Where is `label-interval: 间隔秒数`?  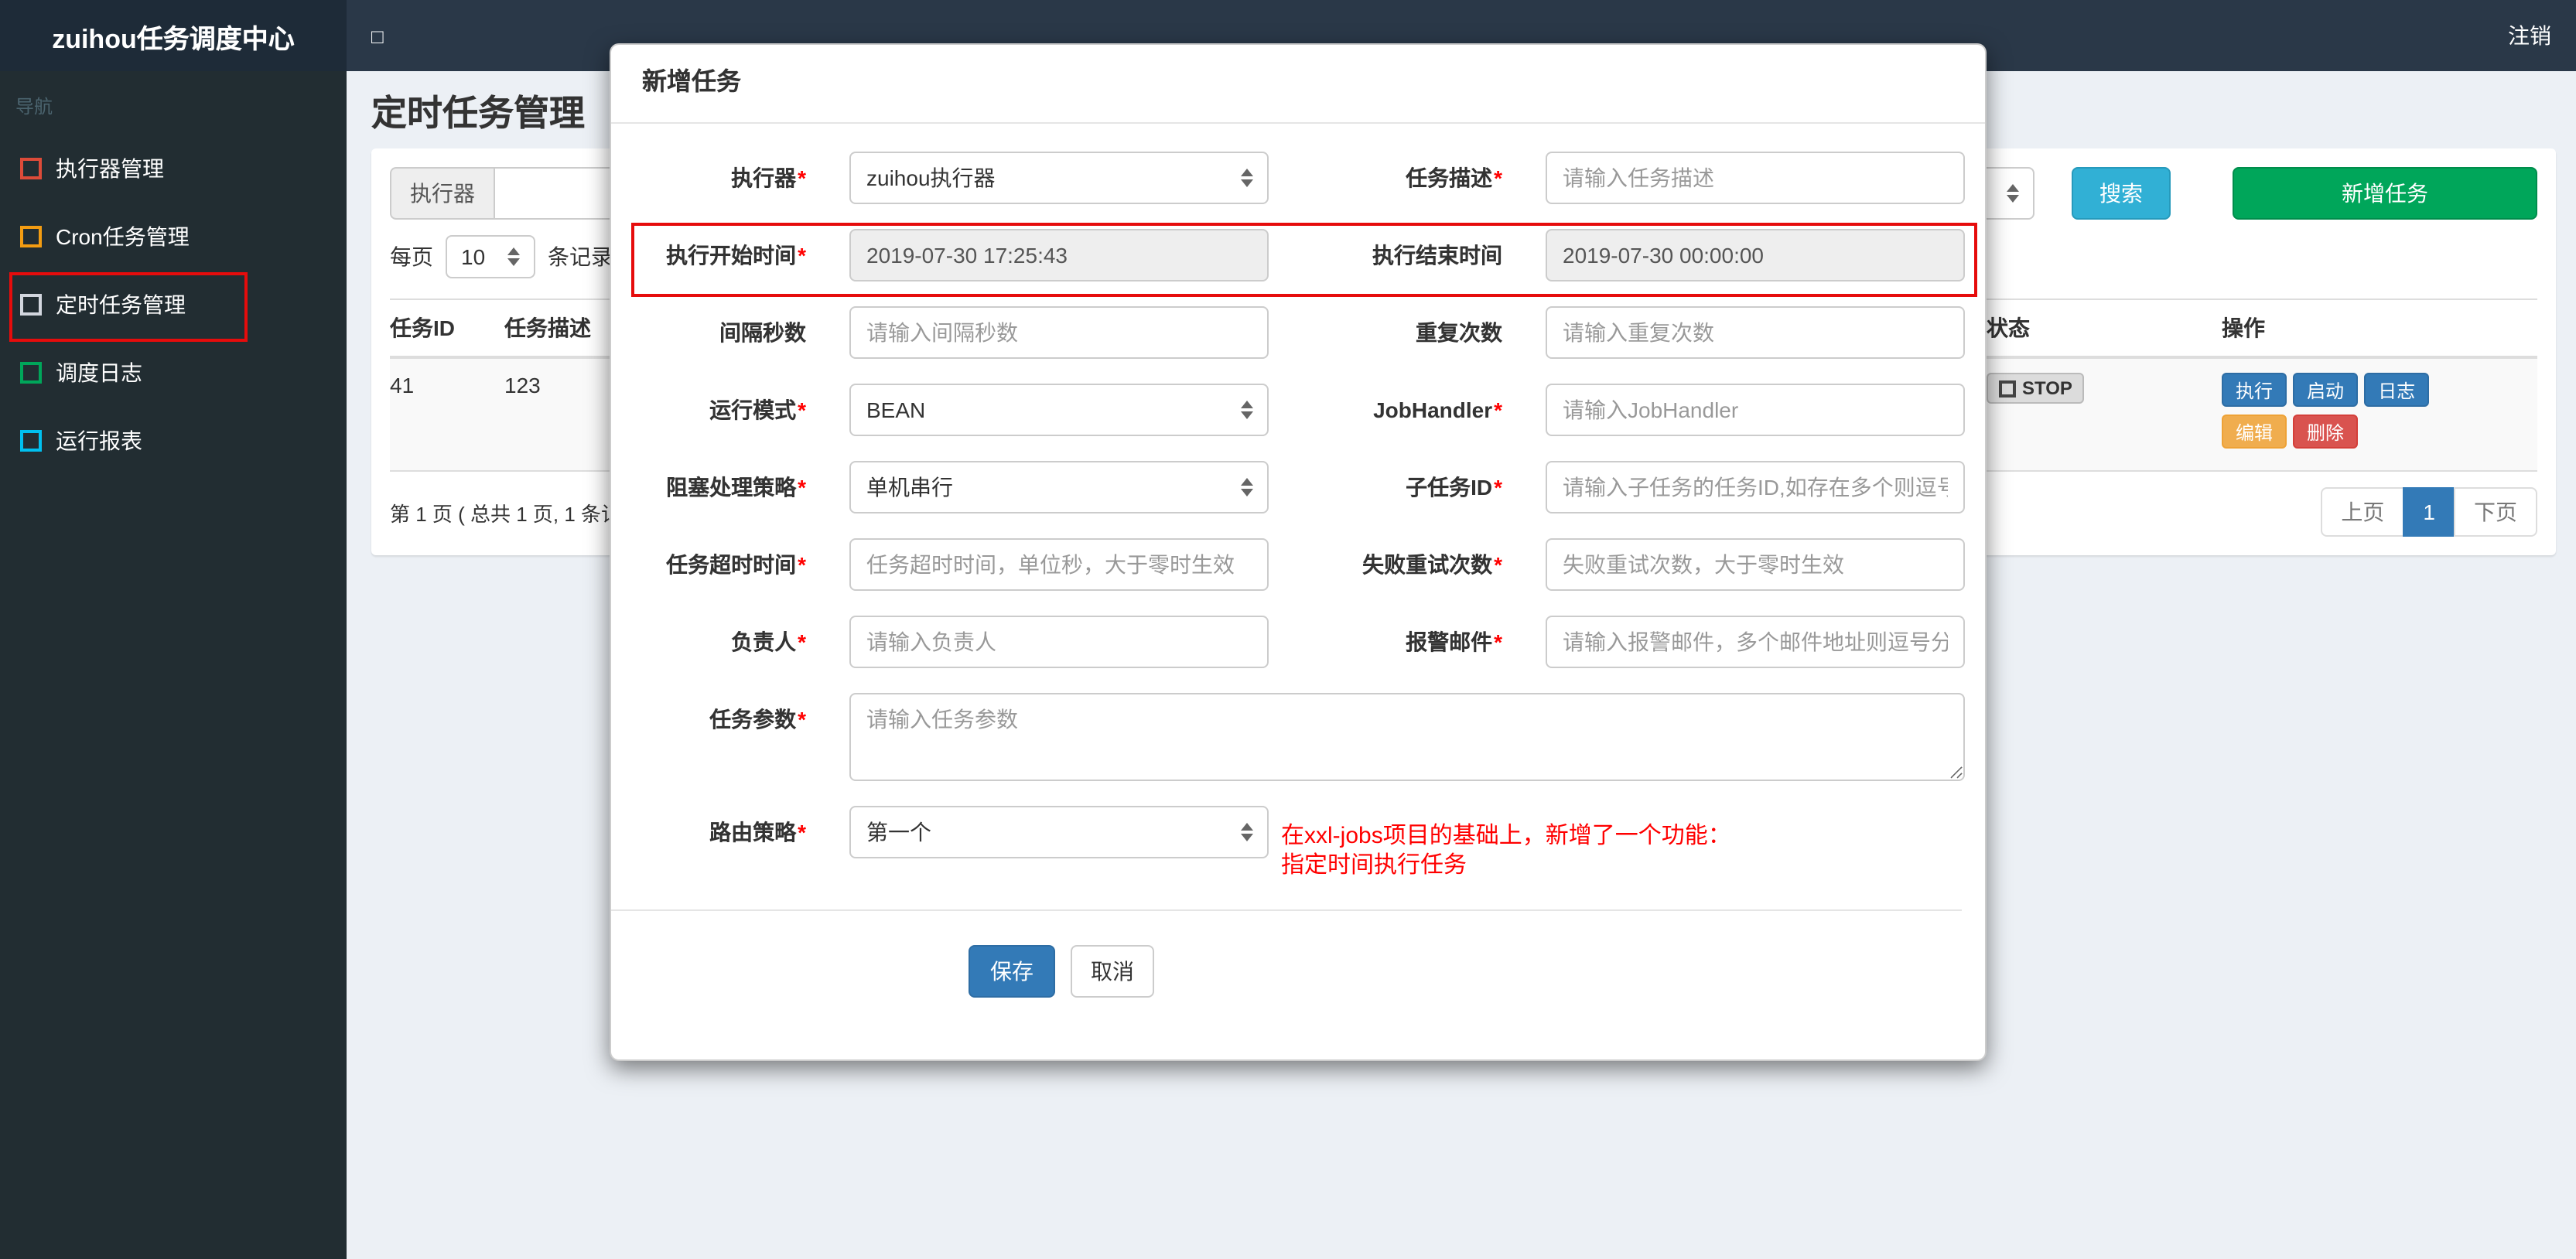 label-interval: 间隔秒数 is located at coordinates (762, 333).